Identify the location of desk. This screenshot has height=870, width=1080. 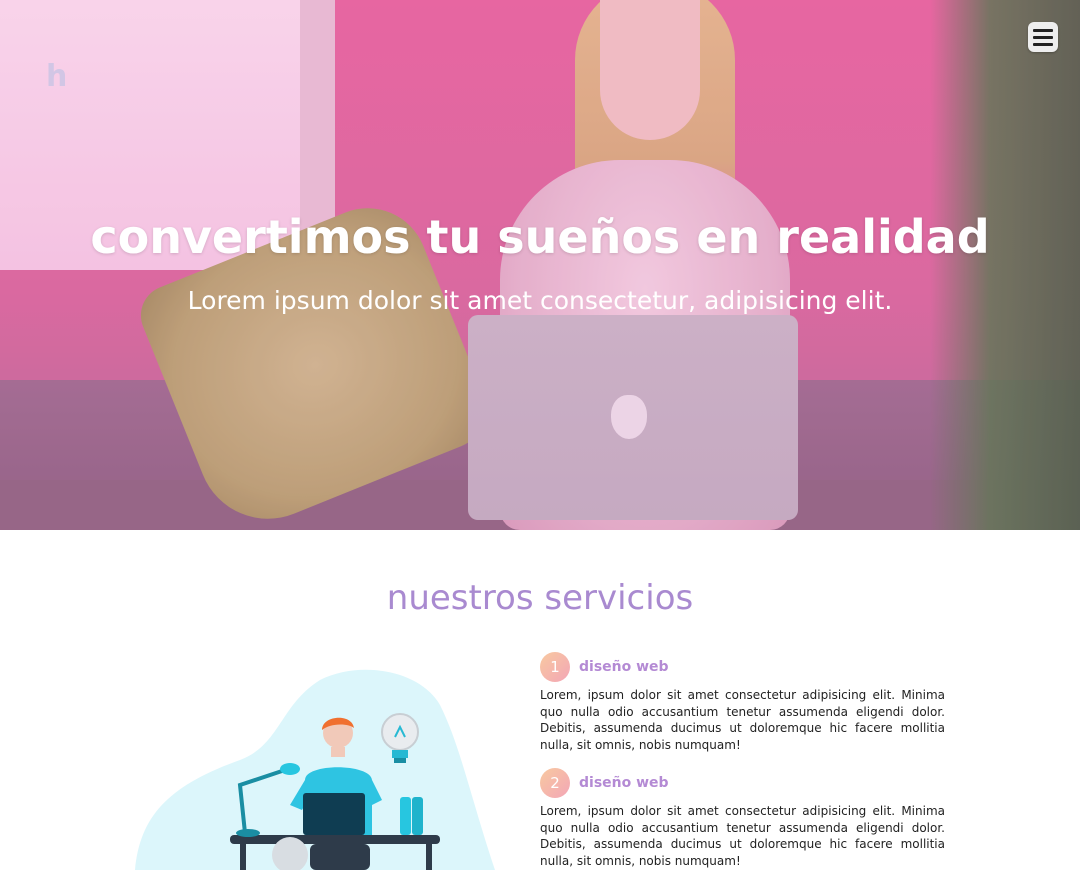
(335, 839).